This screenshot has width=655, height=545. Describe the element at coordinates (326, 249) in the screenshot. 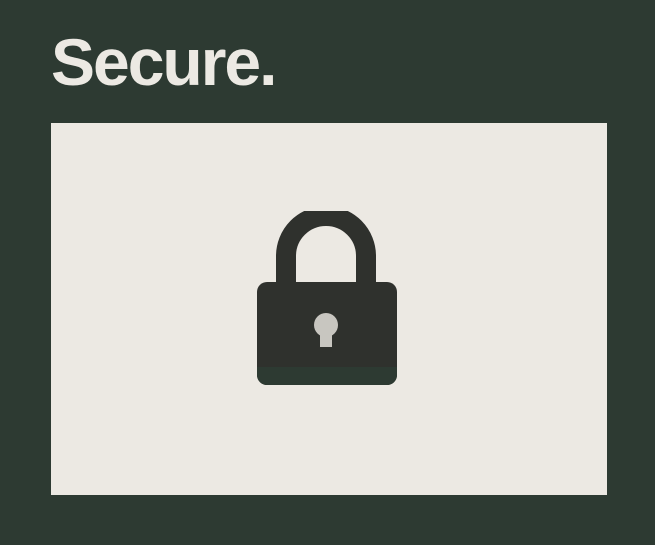

I see `padlock-shackle` at that location.